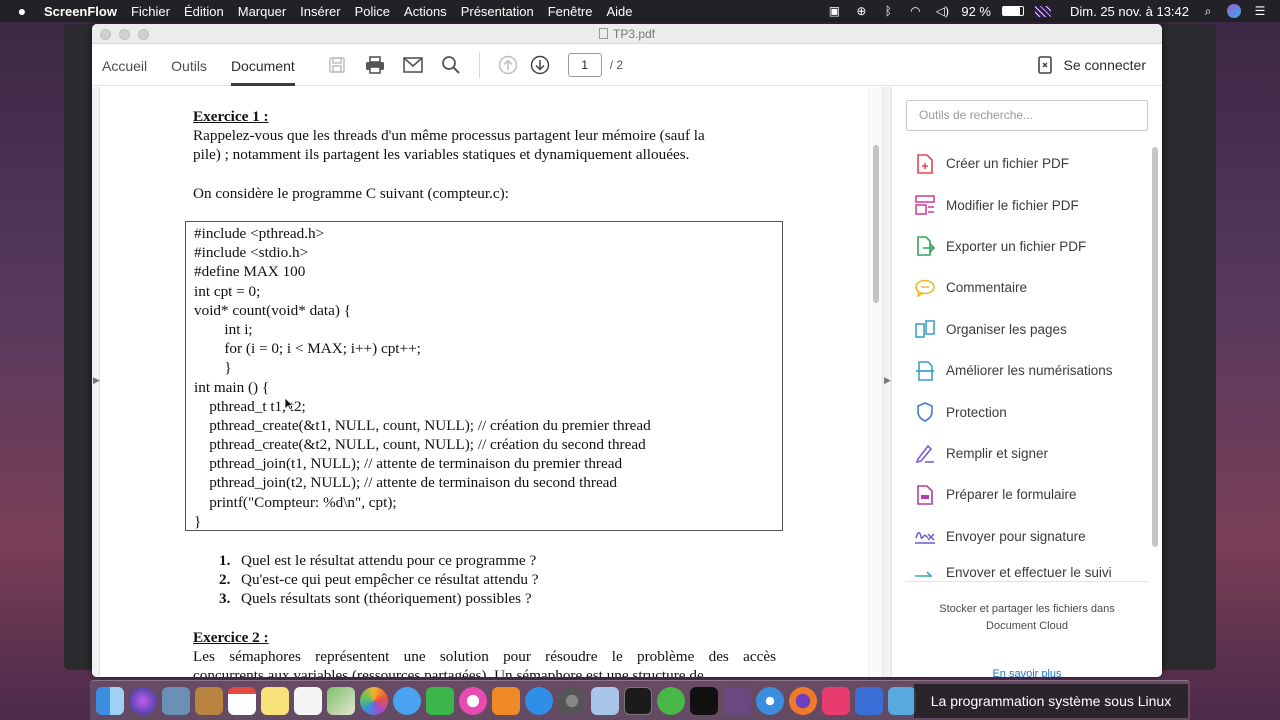  What do you see at coordinates (1051, 701) in the screenshot?
I see `video-caption-banner: La programmation système sous Linux` at bounding box center [1051, 701].